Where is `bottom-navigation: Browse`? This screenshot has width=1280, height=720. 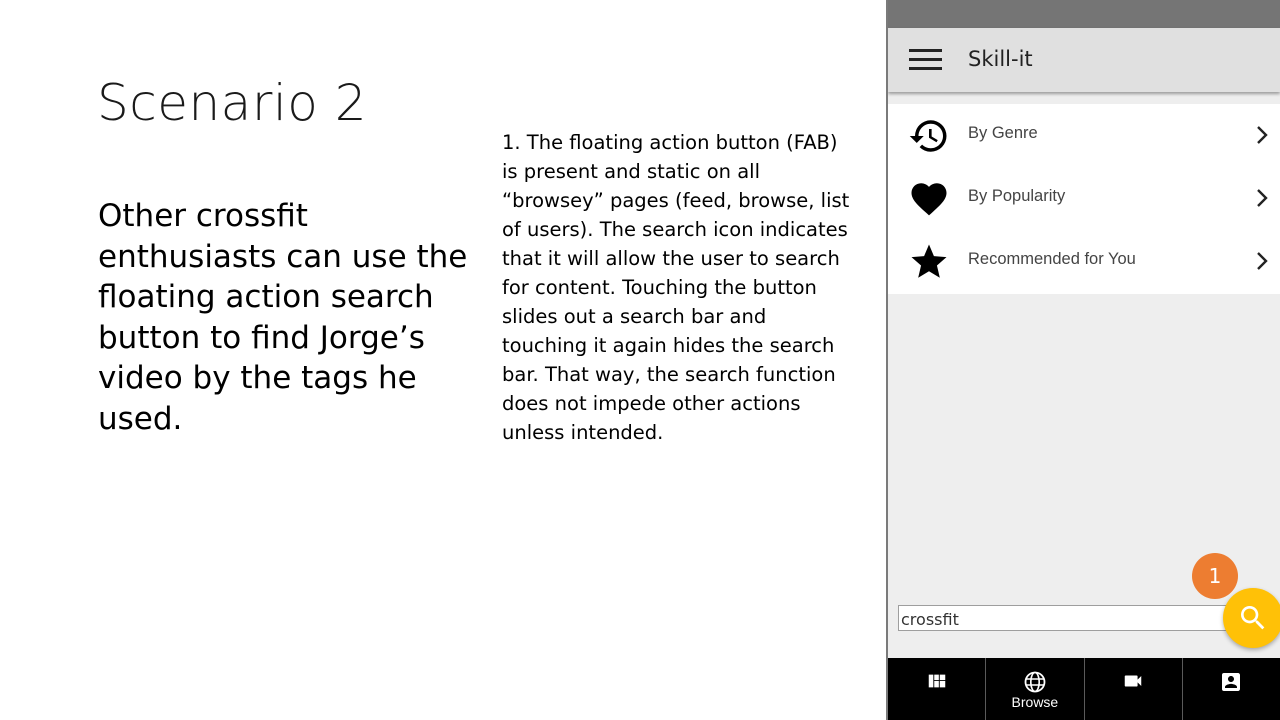 bottom-navigation: Browse is located at coordinates (1084, 689).